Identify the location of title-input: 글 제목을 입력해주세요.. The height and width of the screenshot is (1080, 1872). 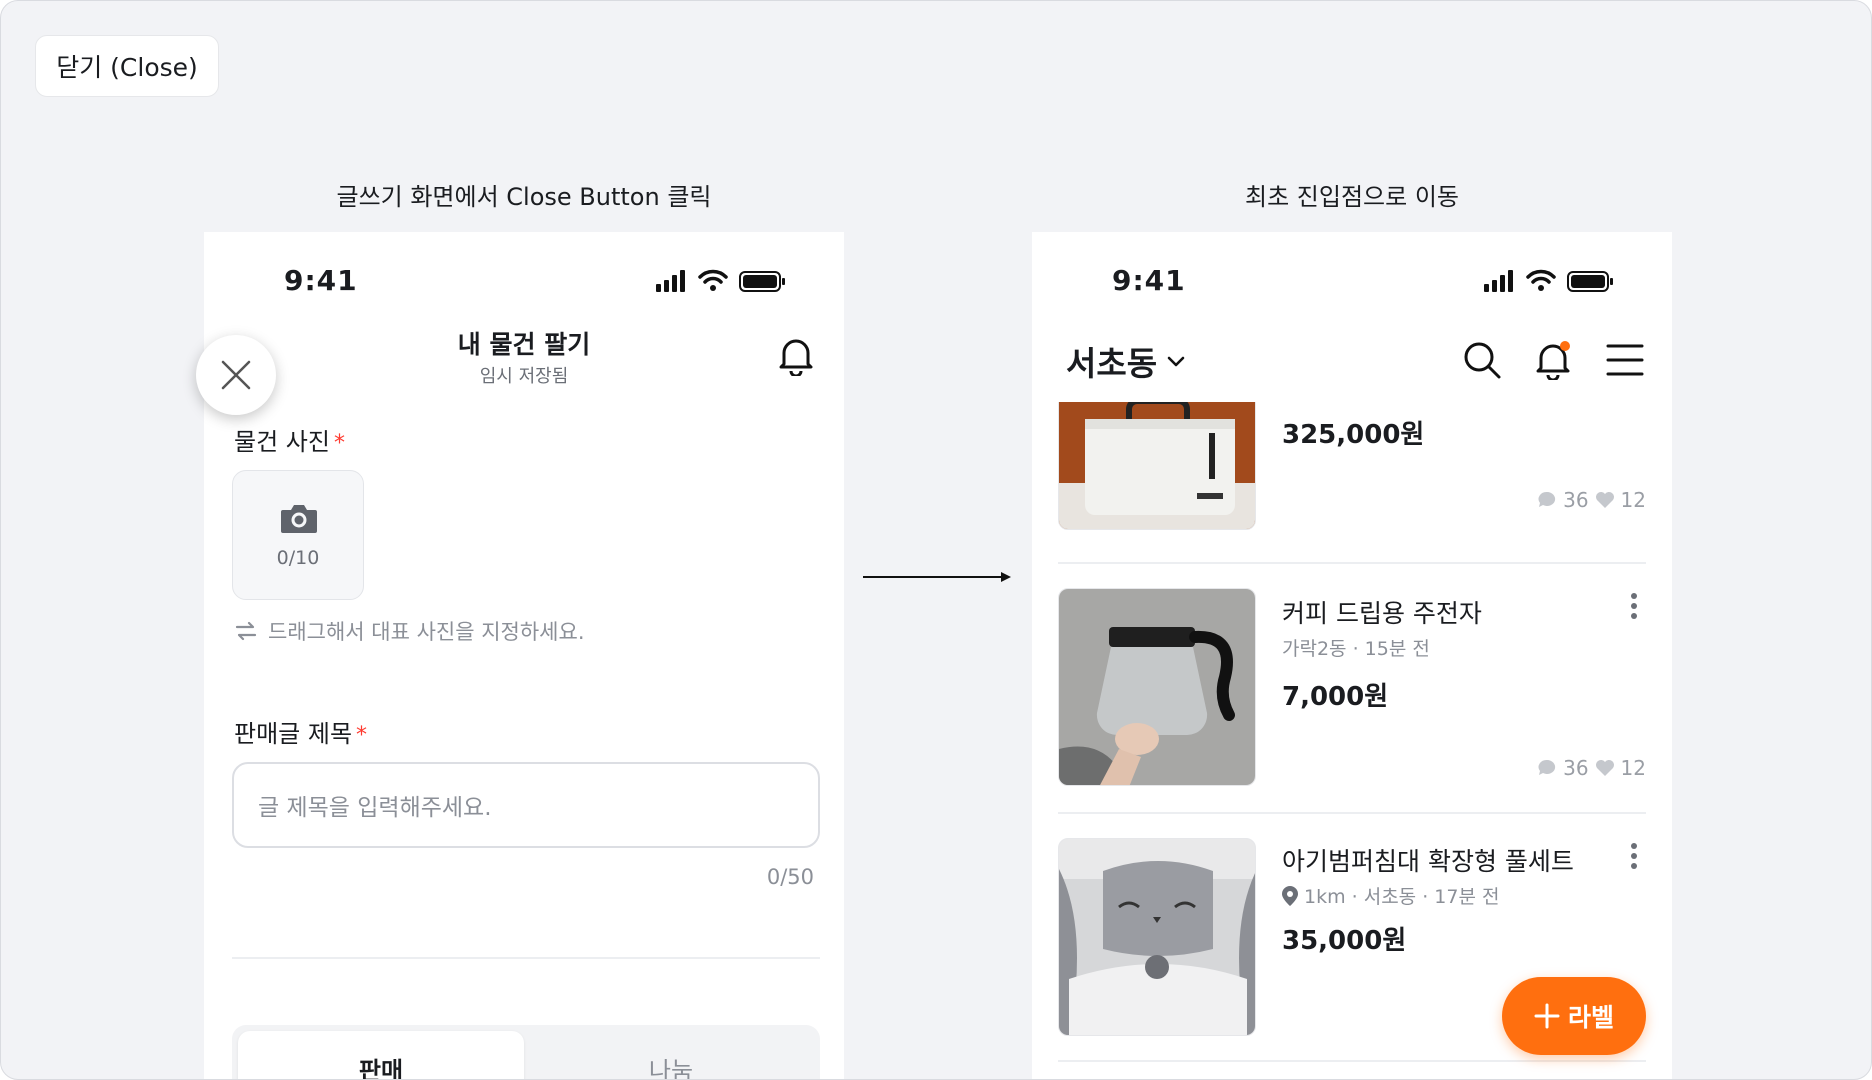
(526, 805).